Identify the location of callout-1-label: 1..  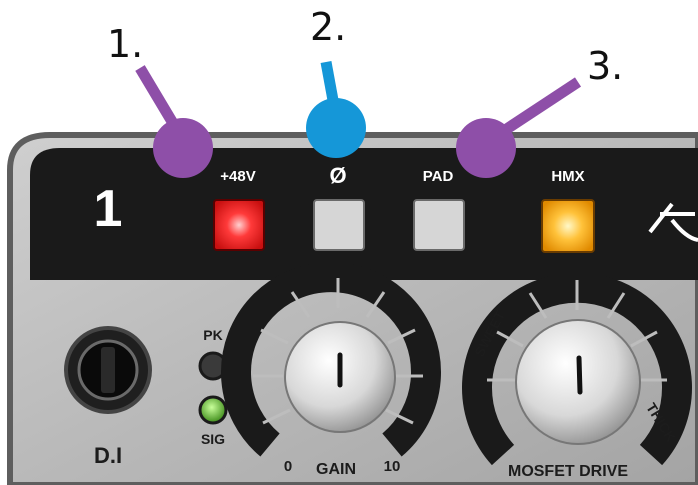
(125, 44).